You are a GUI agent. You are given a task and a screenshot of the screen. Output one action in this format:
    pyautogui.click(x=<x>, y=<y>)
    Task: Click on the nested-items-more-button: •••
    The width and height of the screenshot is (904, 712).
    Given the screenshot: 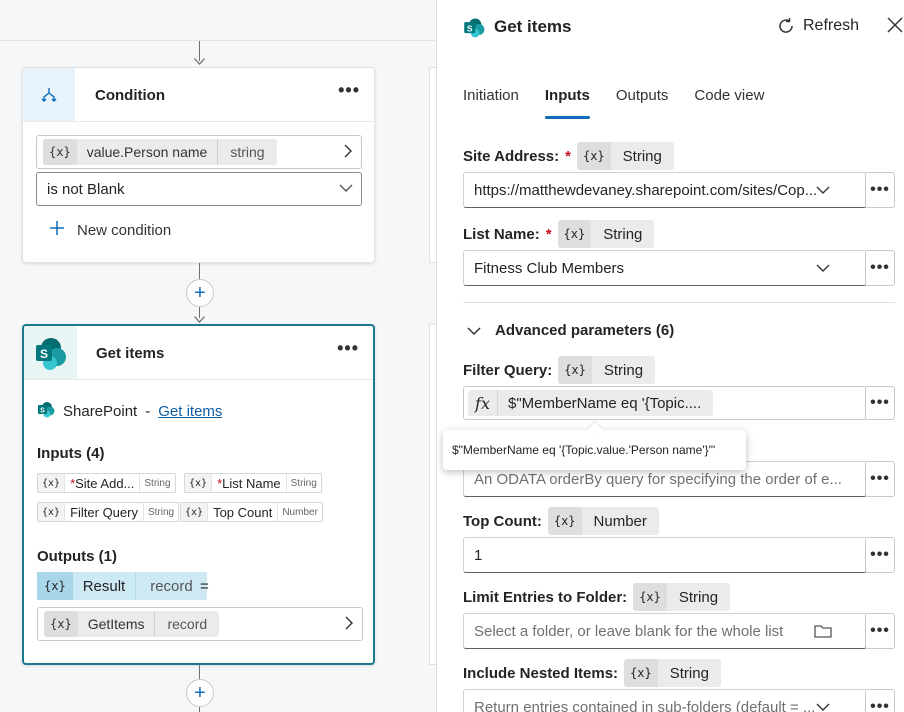 What is the action you would take?
    pyautogui.click(x=880, y=700)
    